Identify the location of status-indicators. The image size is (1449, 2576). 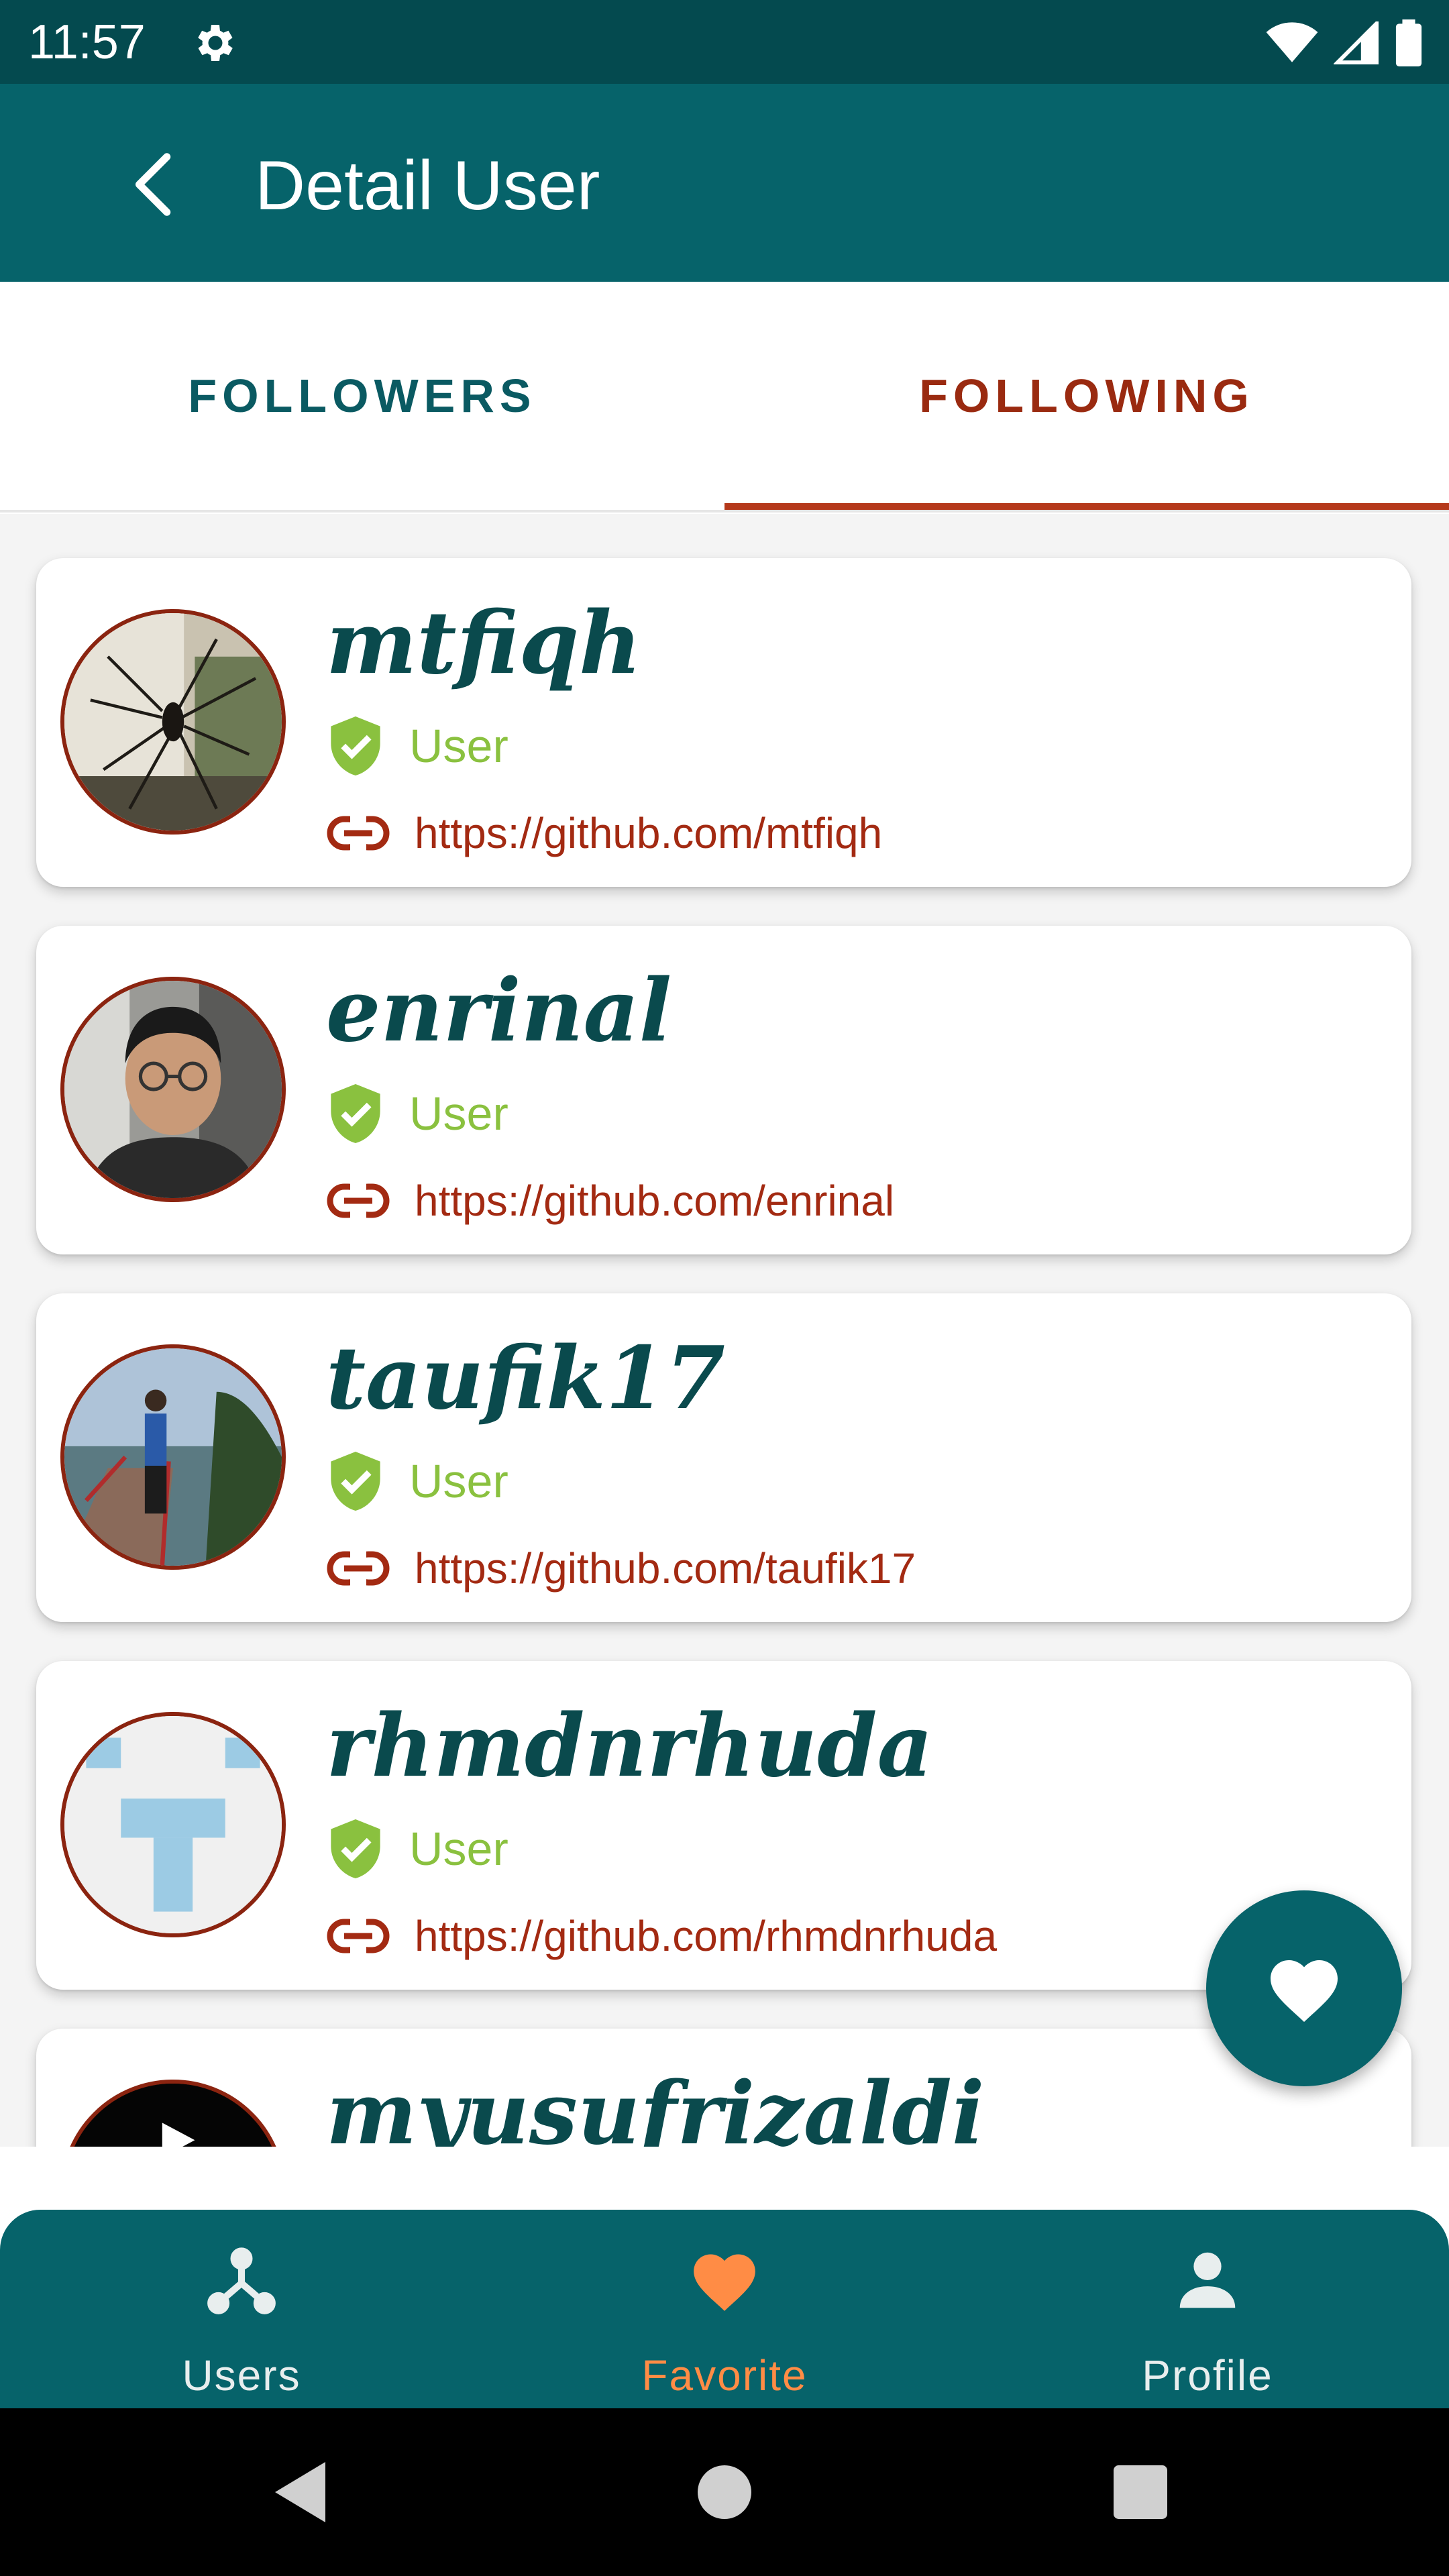
(1343, 43).